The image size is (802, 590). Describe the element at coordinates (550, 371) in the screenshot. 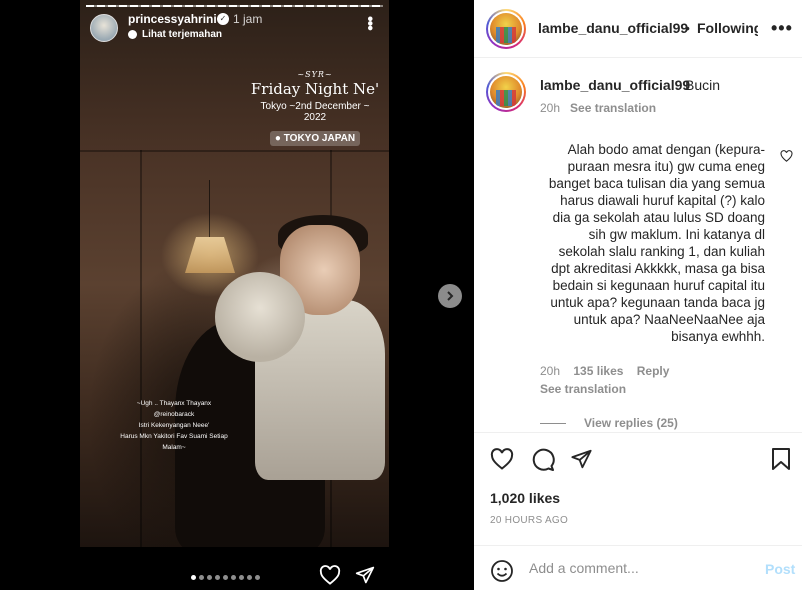

I see `comment-time: 20h` at that location.